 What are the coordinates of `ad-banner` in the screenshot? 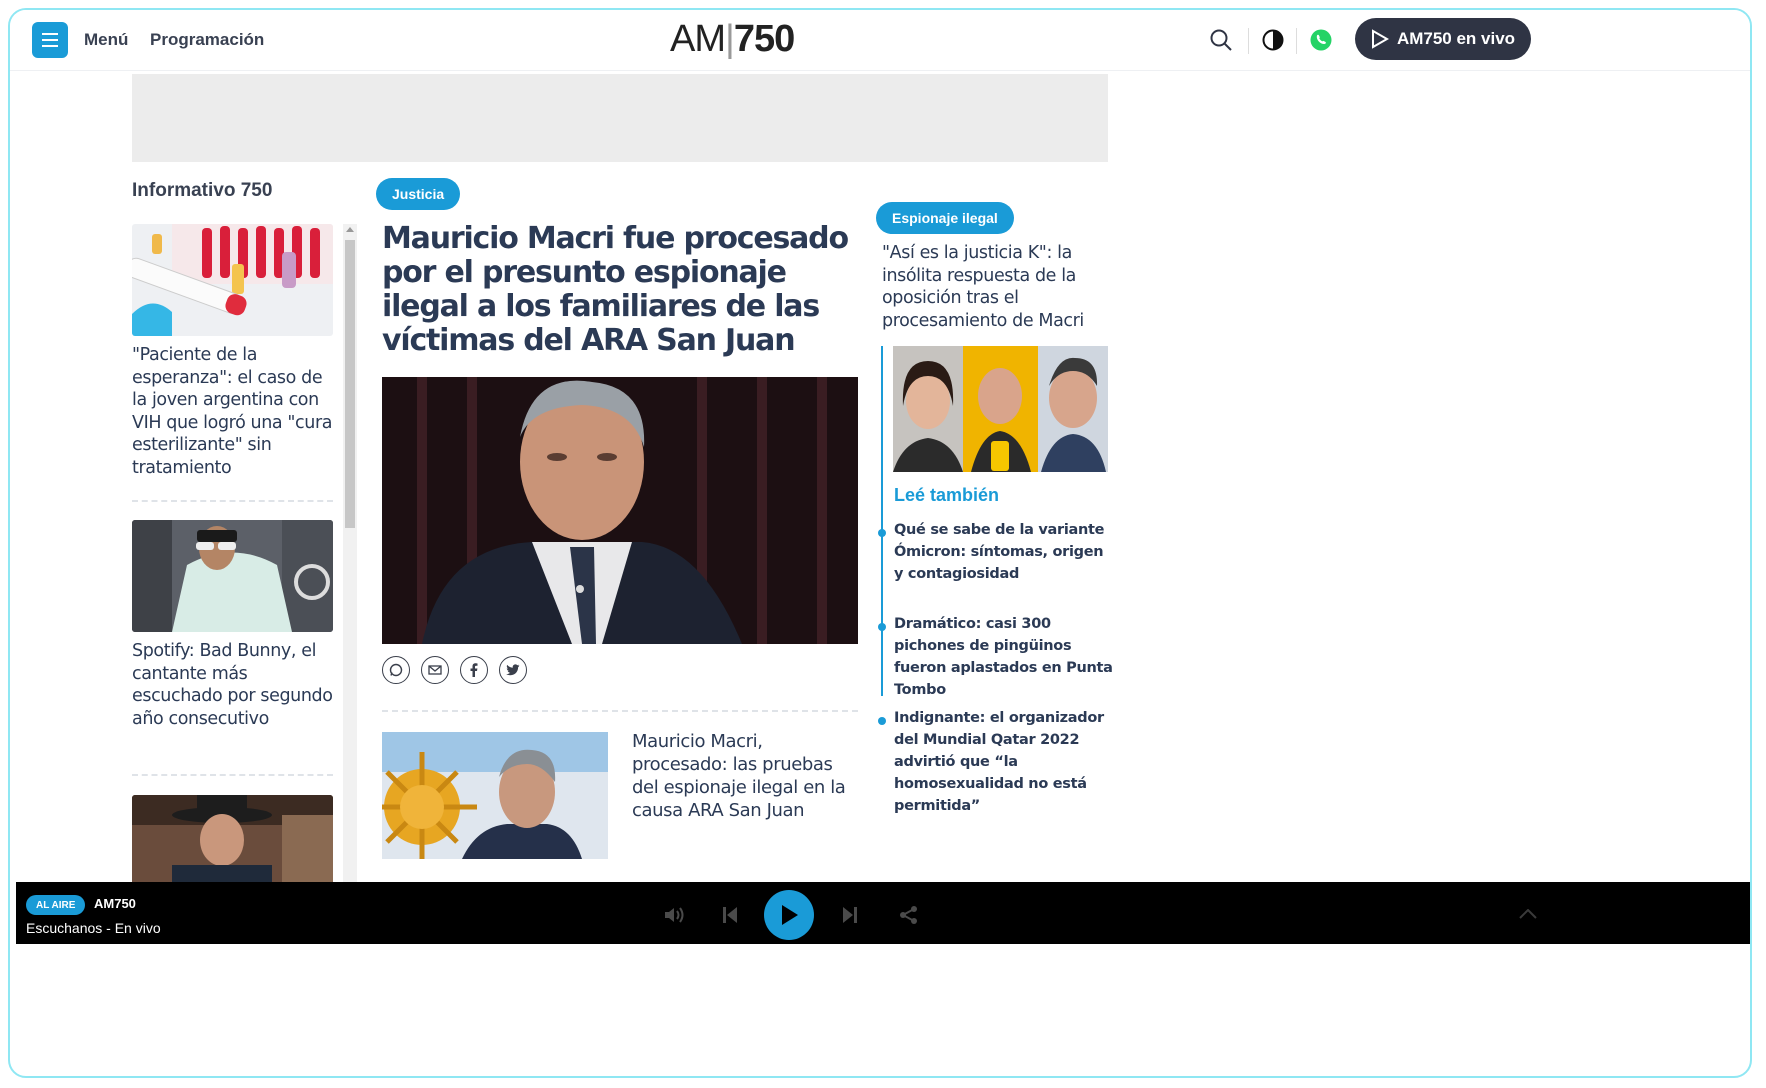 It's located at (620, 118).